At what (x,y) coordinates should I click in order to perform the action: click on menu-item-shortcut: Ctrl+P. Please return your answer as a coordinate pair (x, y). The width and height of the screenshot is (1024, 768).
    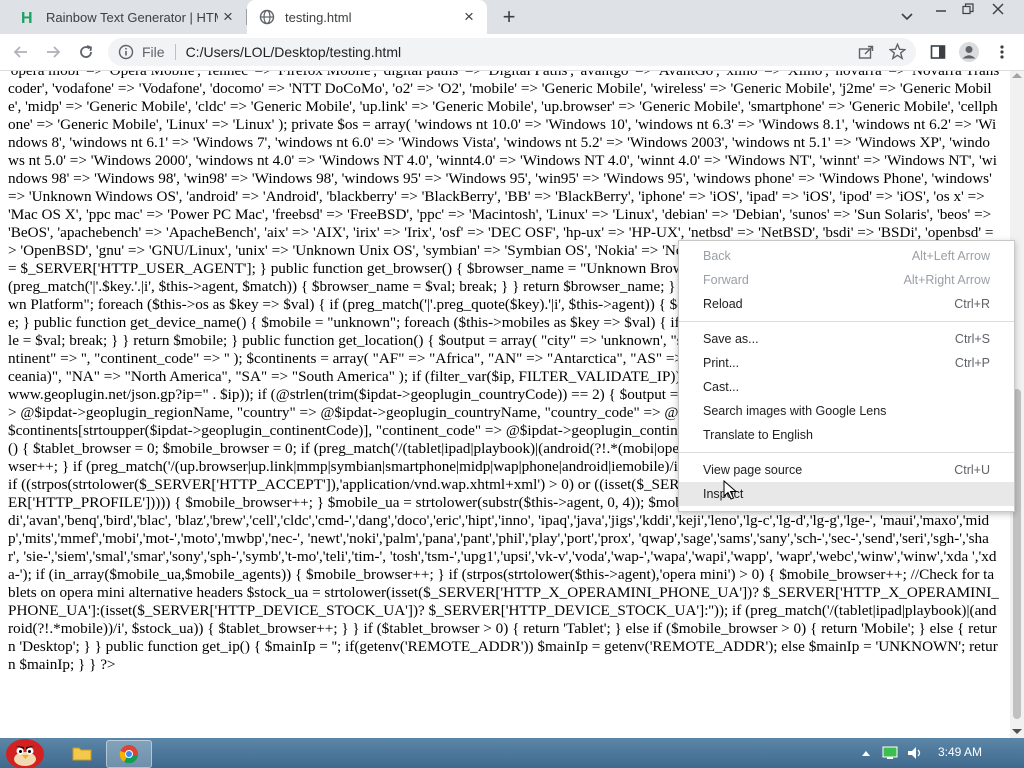
    Looking at the image, I should click on (972, 363).